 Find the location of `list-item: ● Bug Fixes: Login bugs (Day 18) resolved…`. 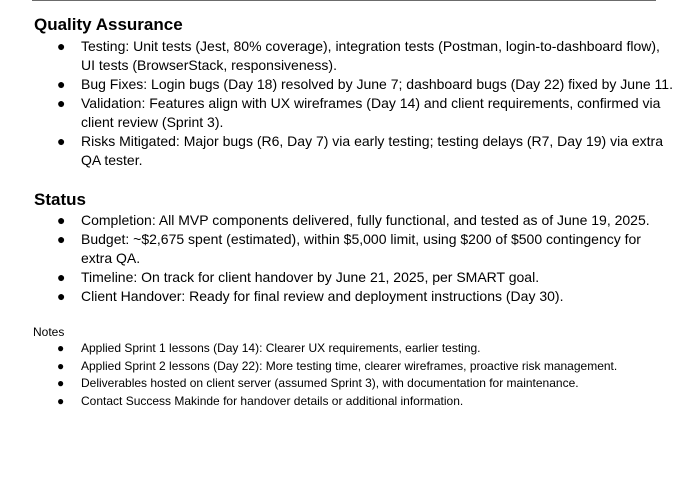

list-item: ● Bug Fixes: Login bugs (Day 18) resolved… is located at coordinates (354, 84).